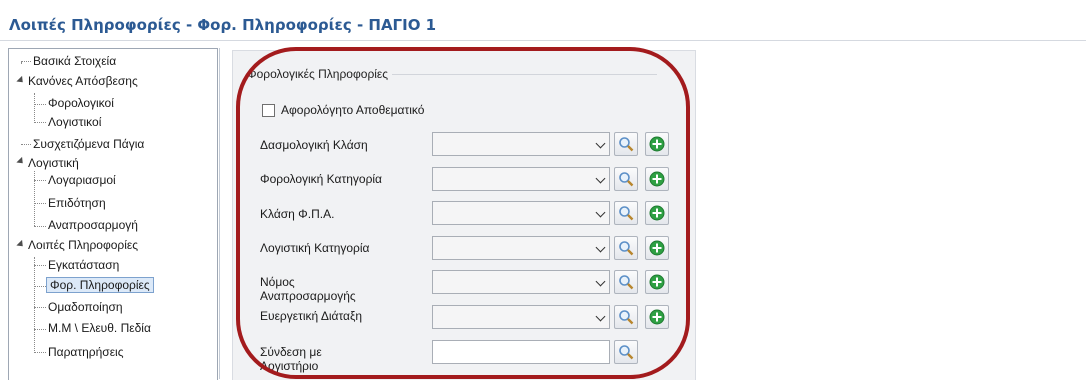 The width and height of the screenshot is (1086, 380). I want to click on tree-item-depreciation-rules: Κανόνες Απόσβεσης, so click(83, 81).